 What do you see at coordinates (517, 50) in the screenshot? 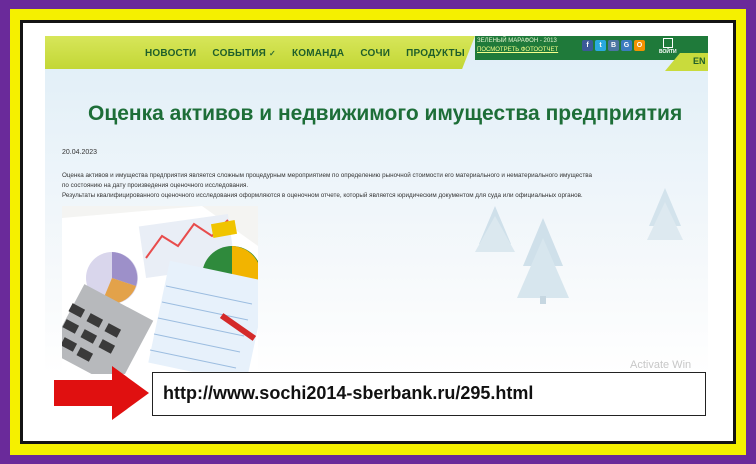
I see `photo-report-link: ПОСМОТРЕТЬ ФОТООТЧЕТ` at bounding box center [517, 50].